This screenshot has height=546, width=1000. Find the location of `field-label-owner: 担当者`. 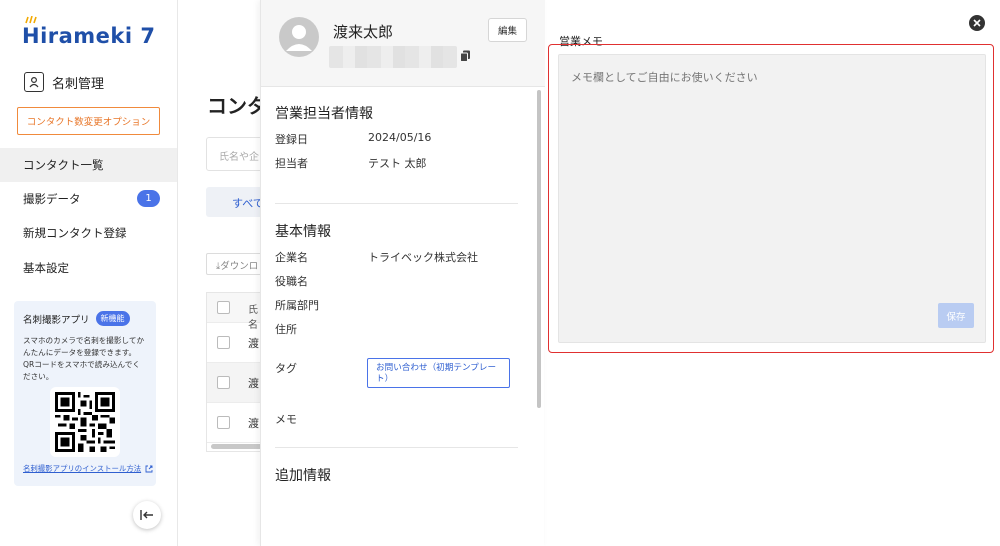

field-label-owner: 担当者 is located at coordinates (291, 163).